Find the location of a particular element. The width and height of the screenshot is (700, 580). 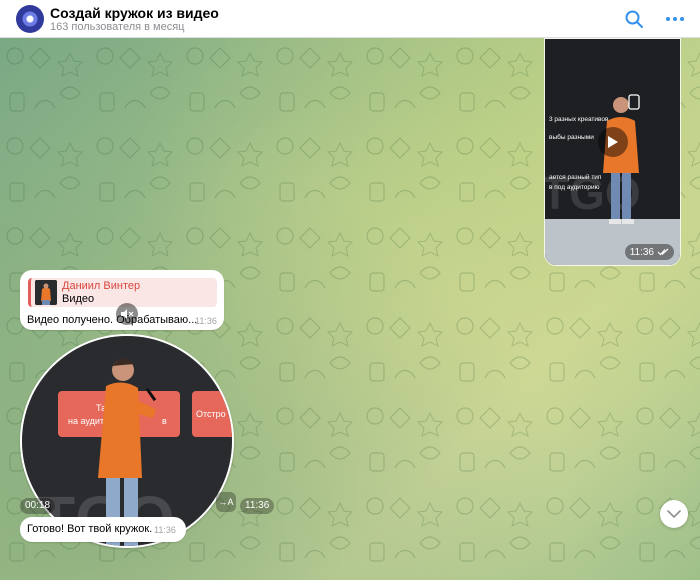

video-message-time: 11:36 is located at coordinates (641, 252).